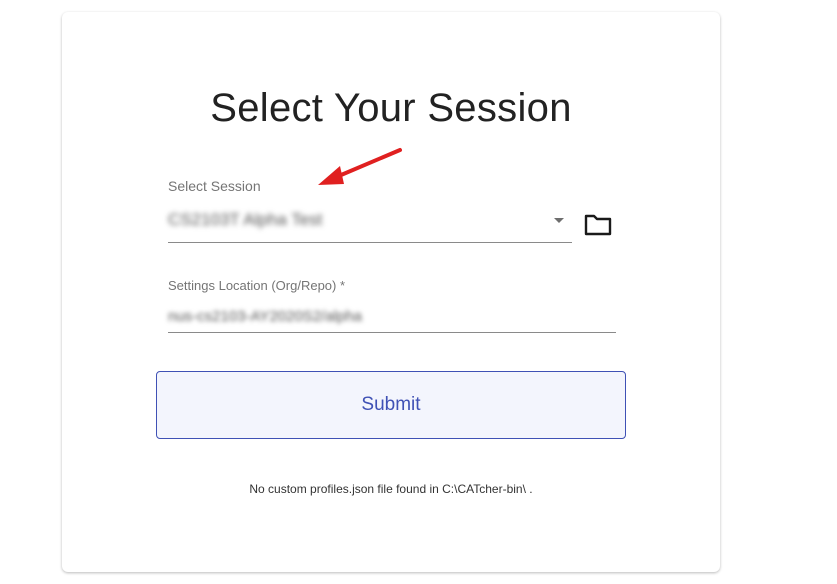 The height and width of the screenshot is (584, 837). Describe the element at coordinates (391, 405) in the screenshot. I see `submit-button: Submit` at that location.